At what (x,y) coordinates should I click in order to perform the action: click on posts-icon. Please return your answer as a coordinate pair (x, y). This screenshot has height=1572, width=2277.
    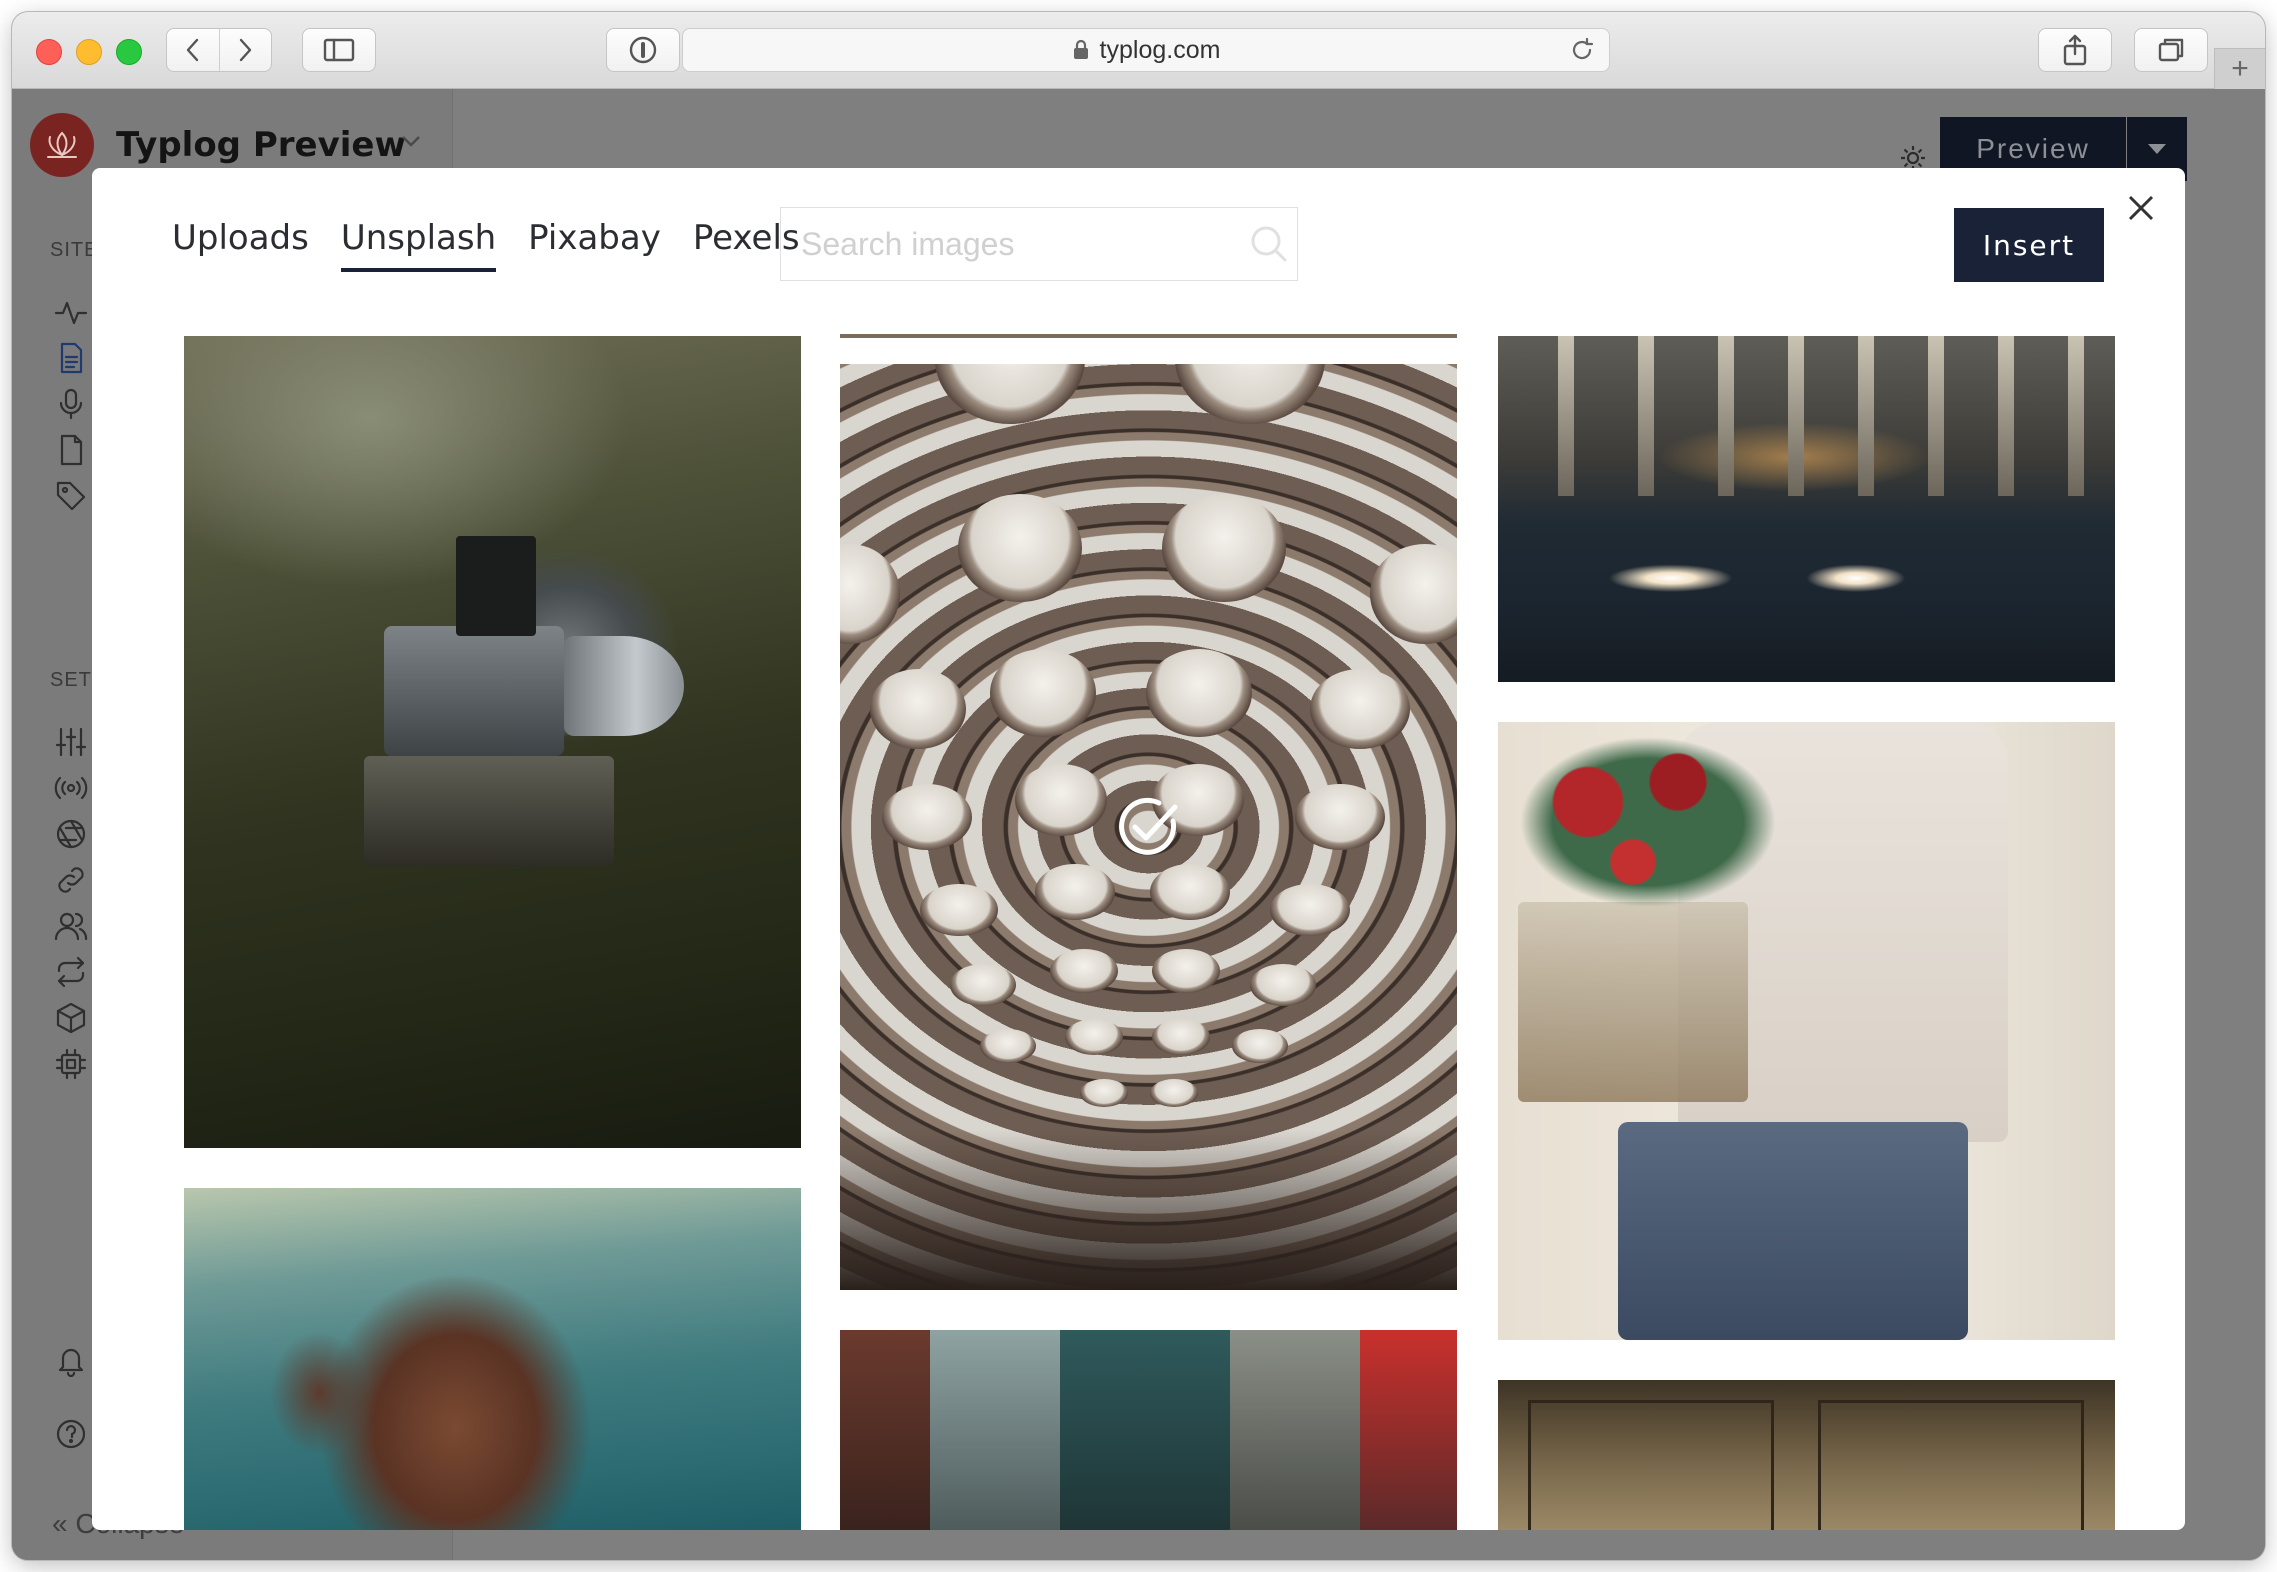
    Looking at the image, I should click on (71, 358).